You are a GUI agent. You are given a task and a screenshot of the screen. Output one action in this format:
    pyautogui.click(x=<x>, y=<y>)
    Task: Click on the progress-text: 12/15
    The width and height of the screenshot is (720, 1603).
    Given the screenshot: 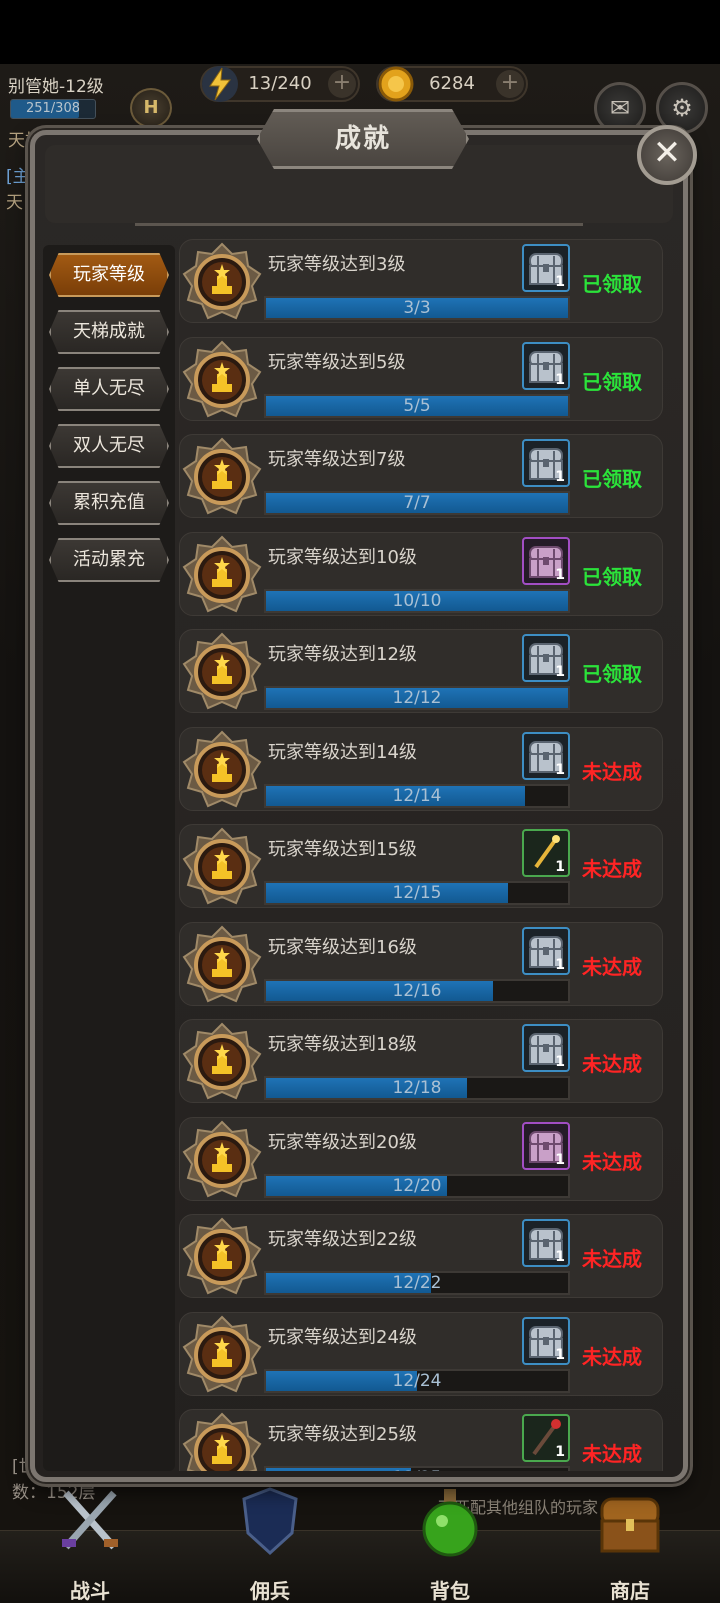 What is the action you would take?
    pyautogui.click(x=417, y=893)
    